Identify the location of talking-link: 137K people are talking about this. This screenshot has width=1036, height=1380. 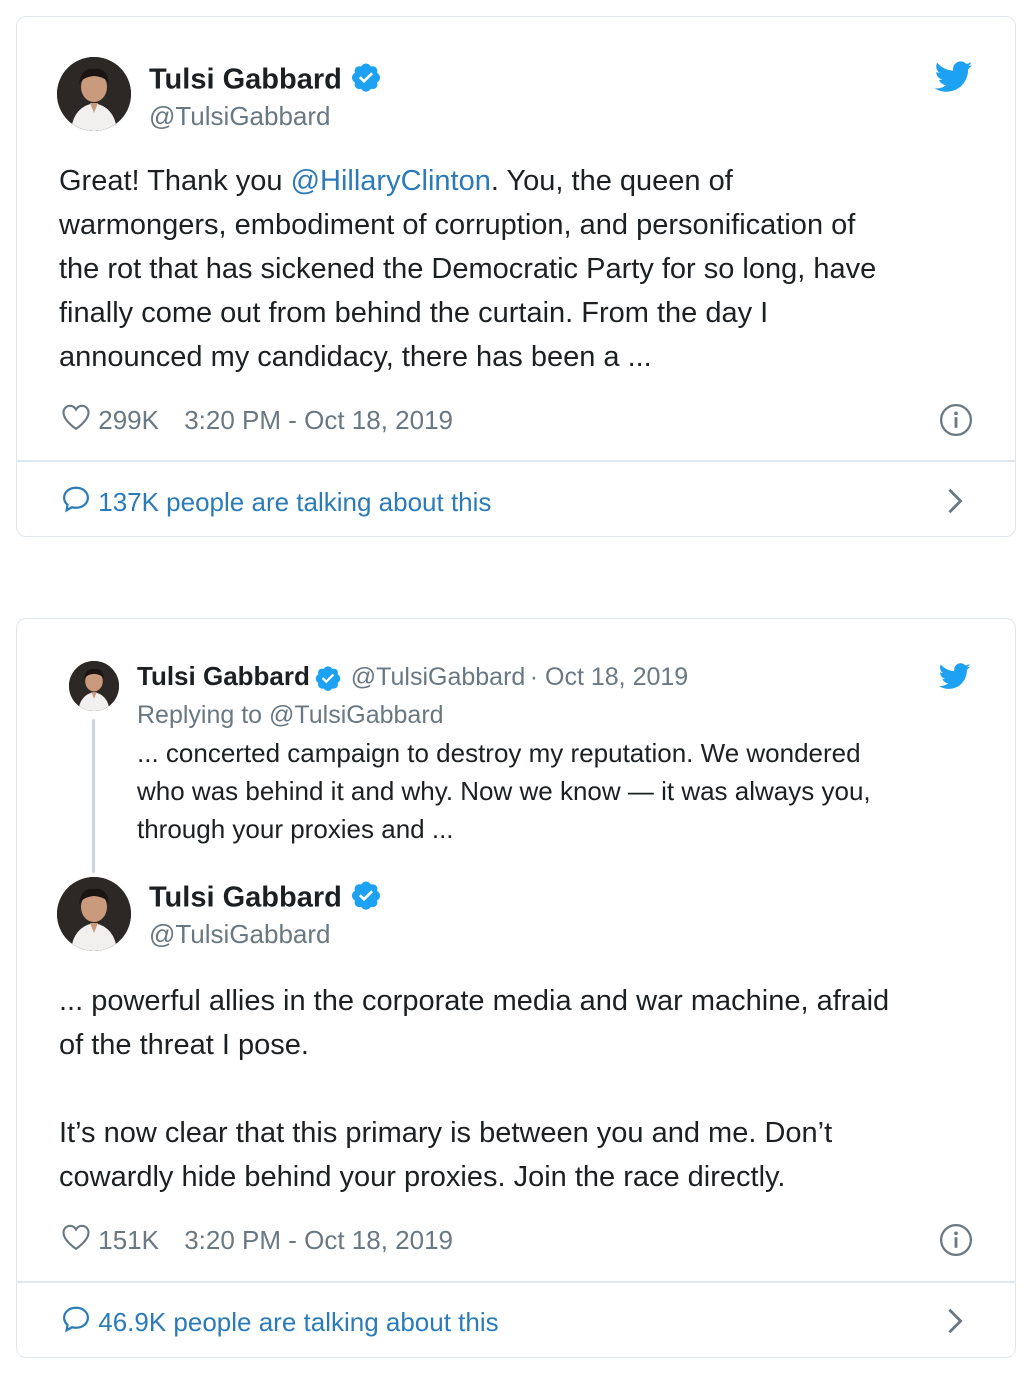
(276, 502).